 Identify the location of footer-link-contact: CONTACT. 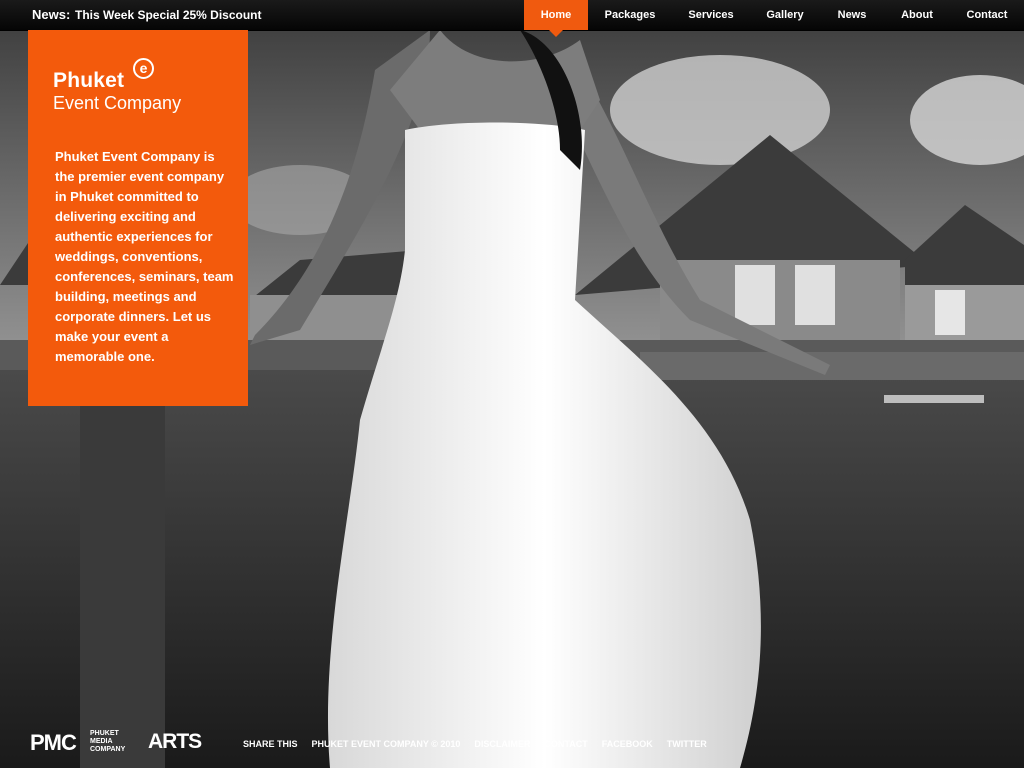
(565, 744).